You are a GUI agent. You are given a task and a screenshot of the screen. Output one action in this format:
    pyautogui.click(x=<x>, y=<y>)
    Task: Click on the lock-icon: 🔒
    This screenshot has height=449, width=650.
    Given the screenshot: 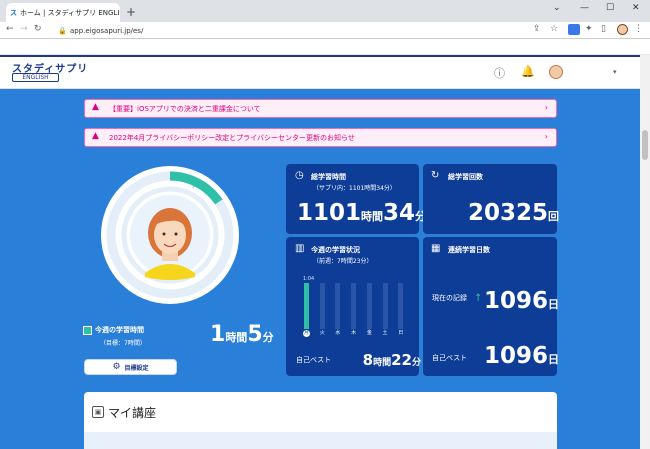 What is the action you would take?
    pyautogui.click(x=62, y=31)
    